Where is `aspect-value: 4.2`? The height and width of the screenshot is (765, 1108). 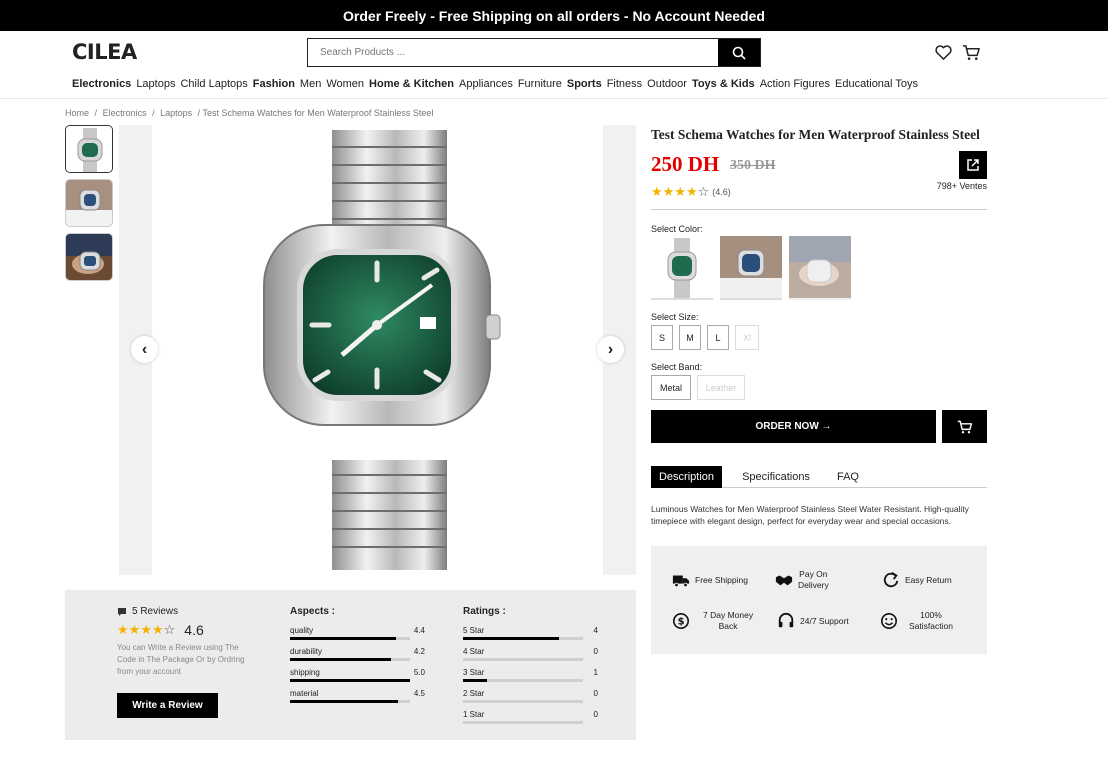
aspect-value: 4.2 is located at coordinates (419, 651).